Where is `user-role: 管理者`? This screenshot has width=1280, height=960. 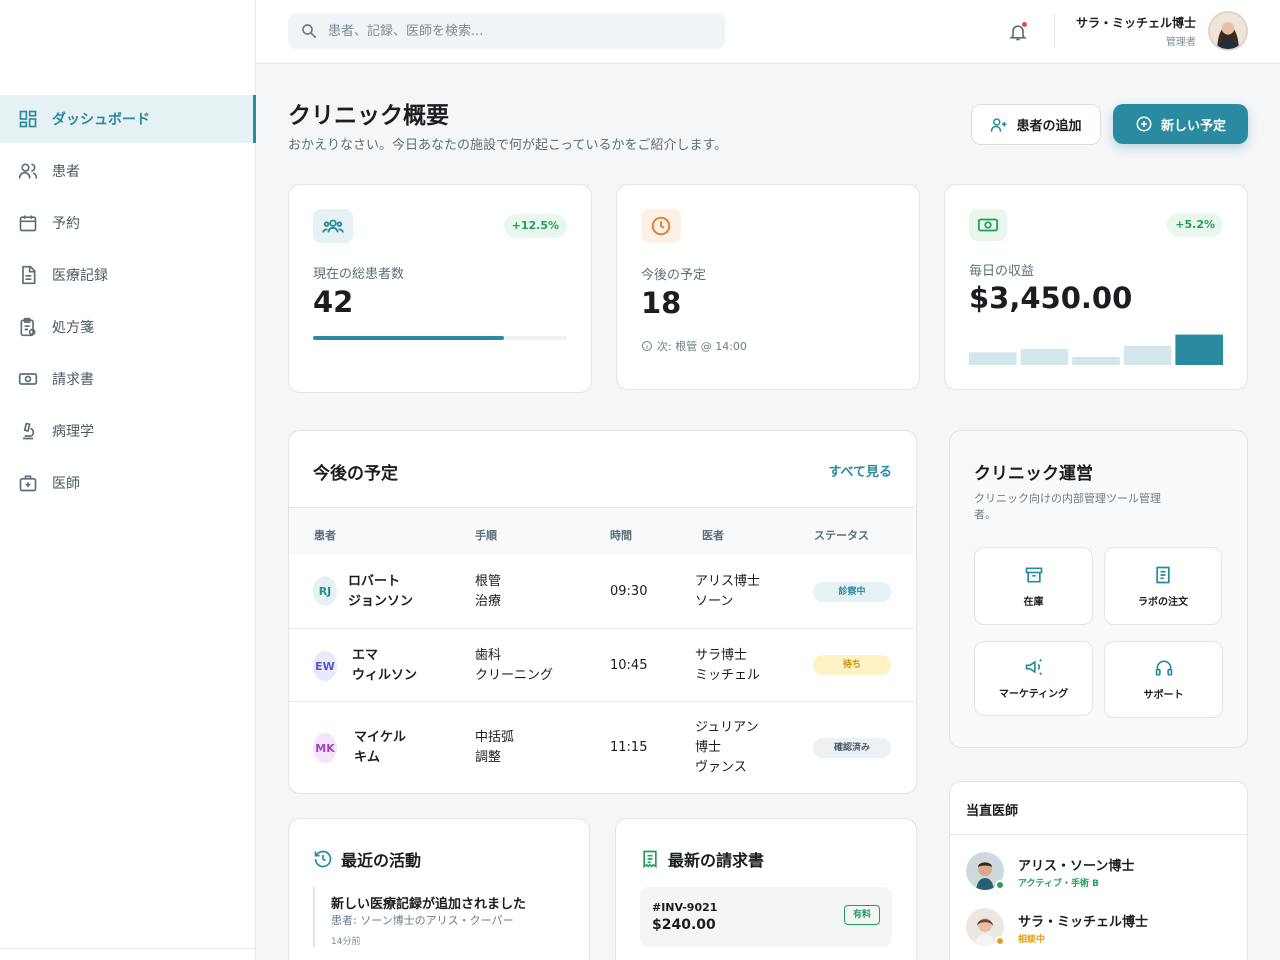
user-role: 管理者 is located at coordinates (1181, 42).